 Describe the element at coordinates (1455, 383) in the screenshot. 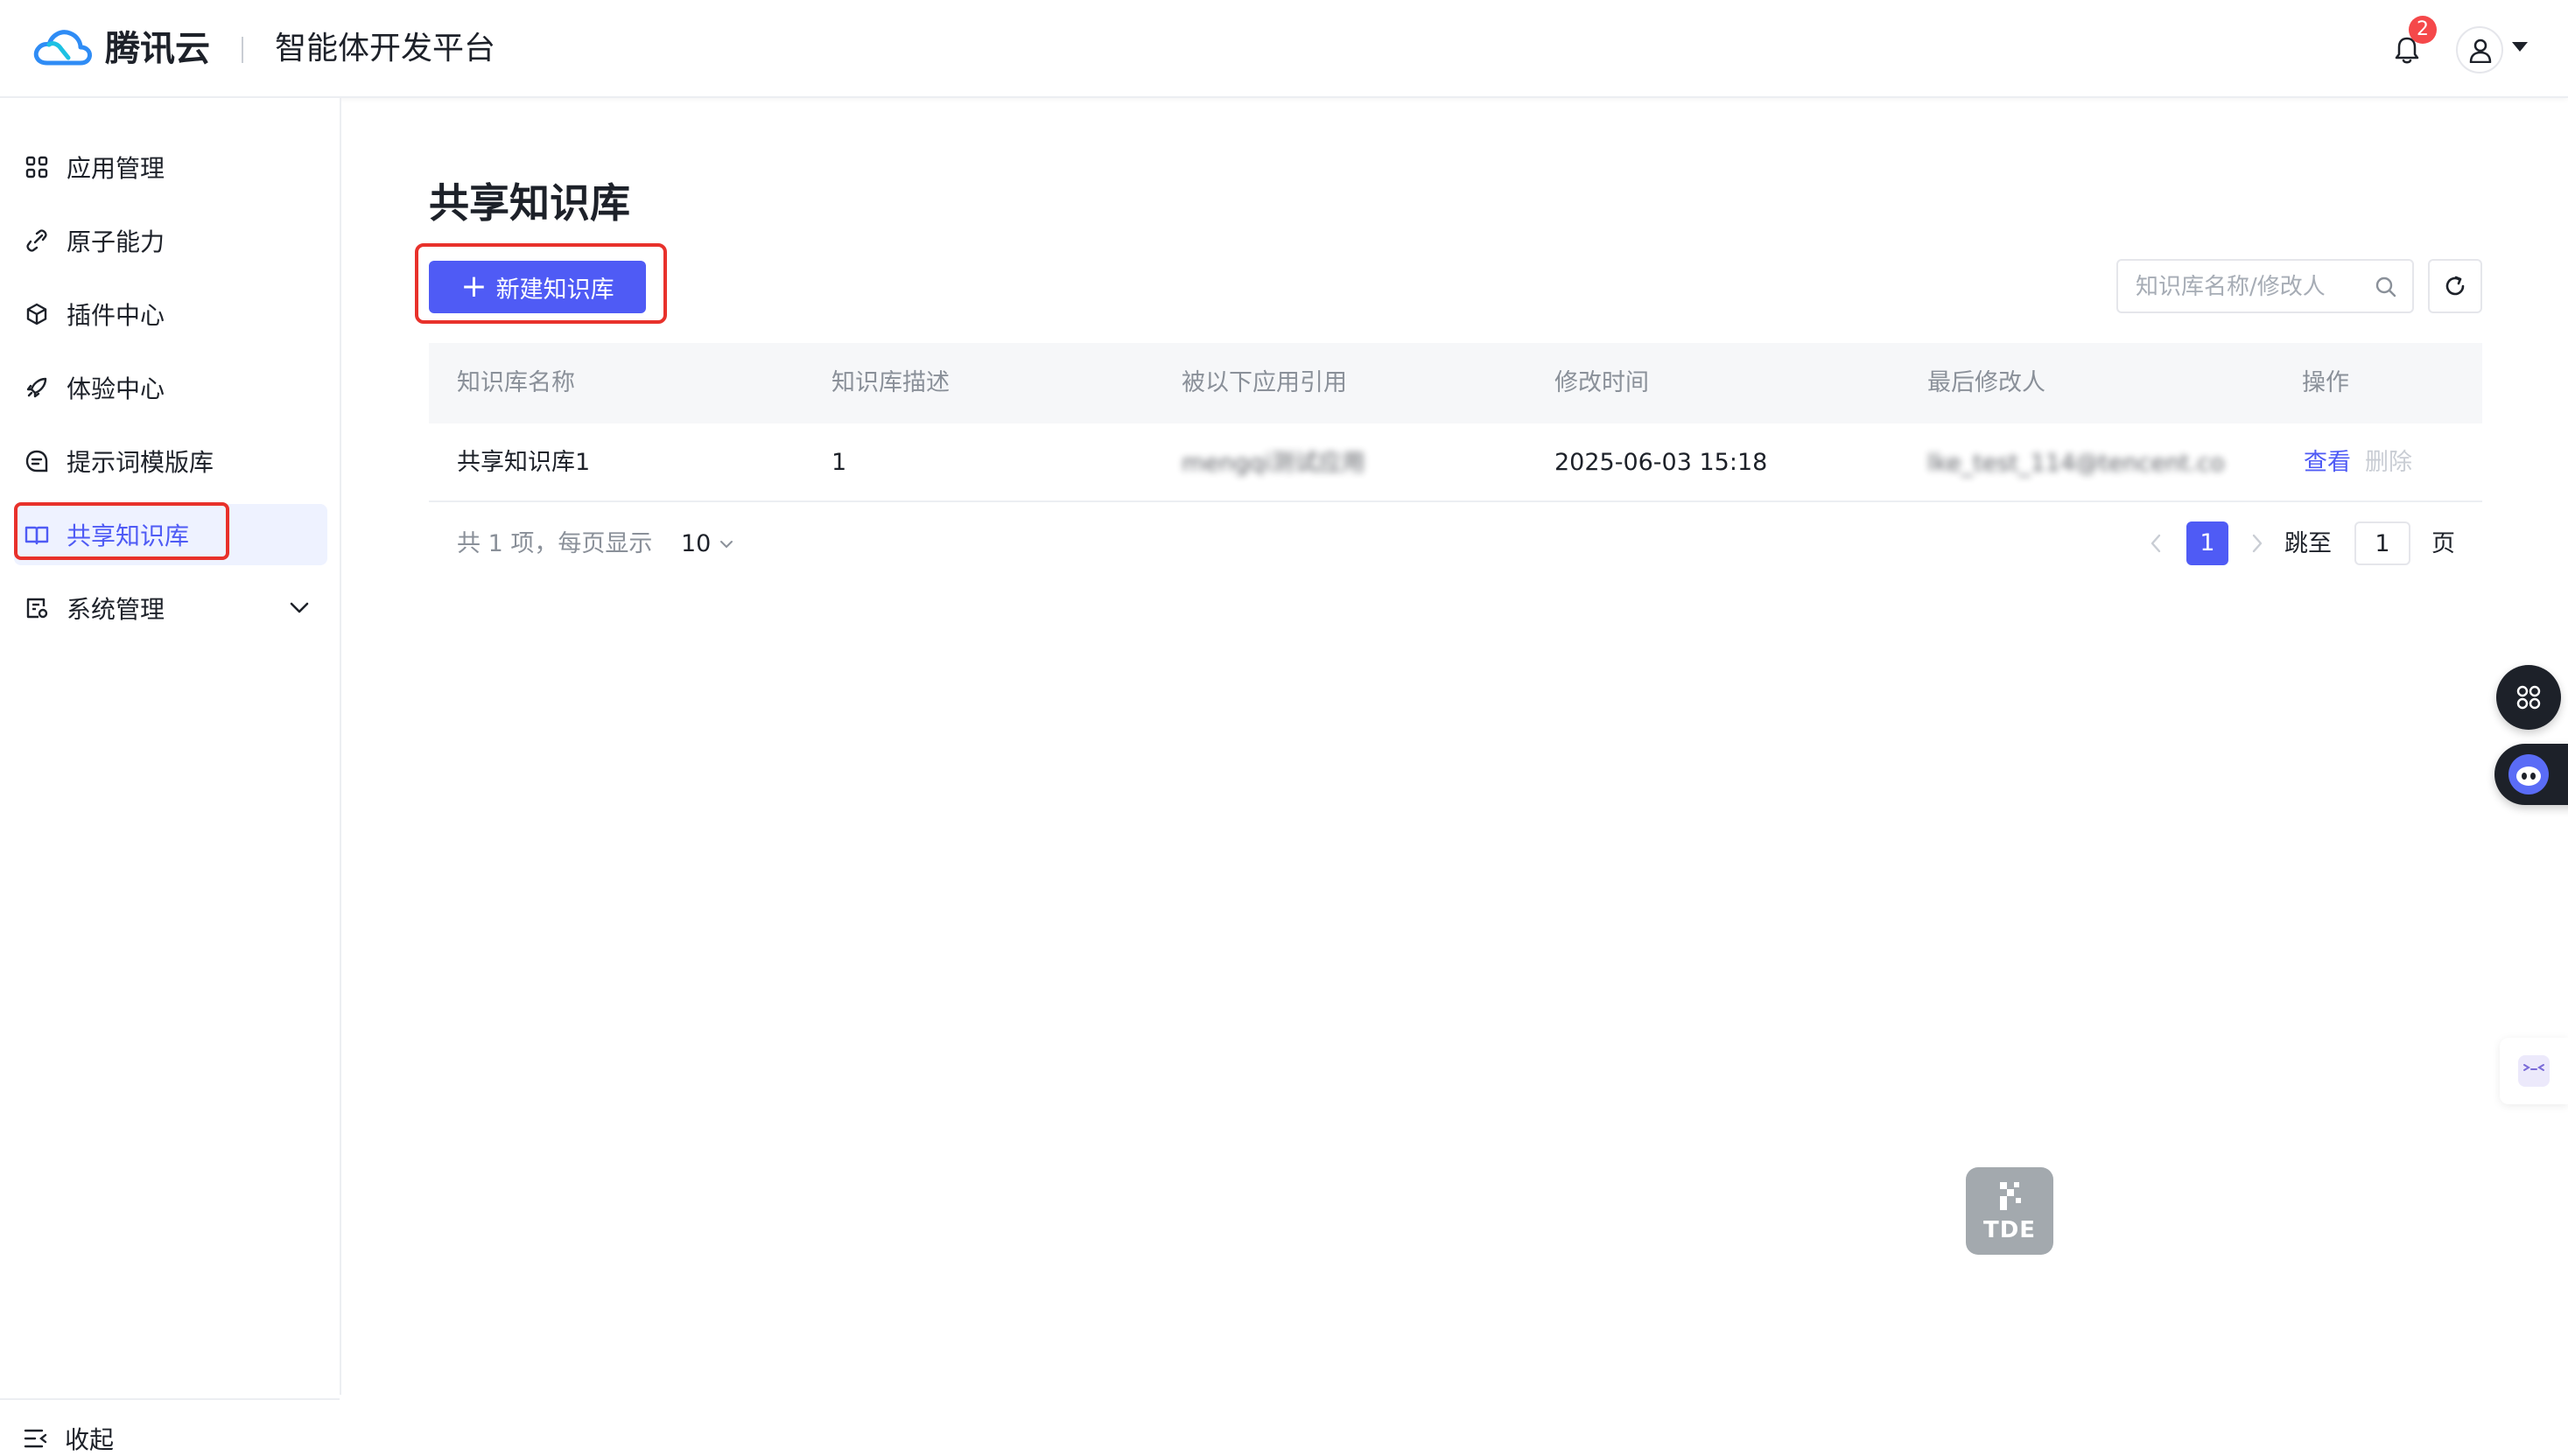

I see `table-header: 知识库名称 知识库描述 被以下应用引用 修改时间 最后修改人 操作` at that location.